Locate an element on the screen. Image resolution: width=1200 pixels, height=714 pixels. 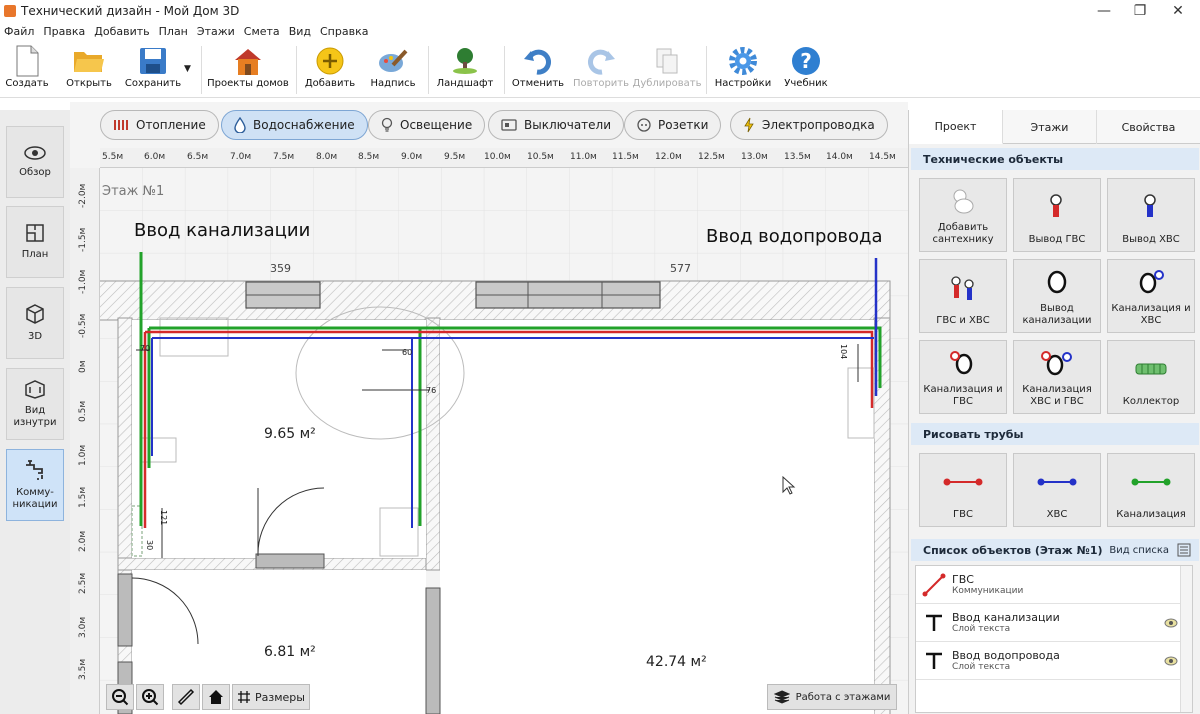
landscape-button: Ландшафт is located at coordinates (465, 70).